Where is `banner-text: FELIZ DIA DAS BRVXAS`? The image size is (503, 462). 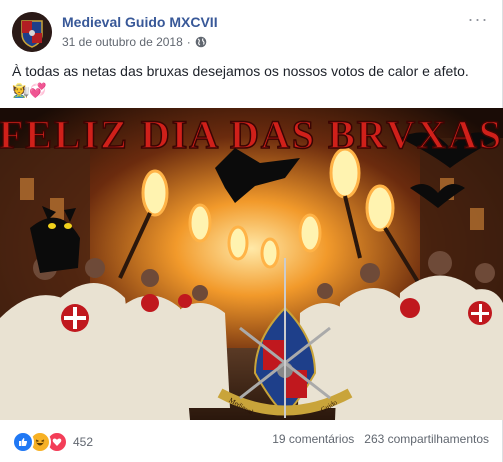 banner-text: FELIZ DIA DAS BRVXAS is located at coordinates (251, 134).